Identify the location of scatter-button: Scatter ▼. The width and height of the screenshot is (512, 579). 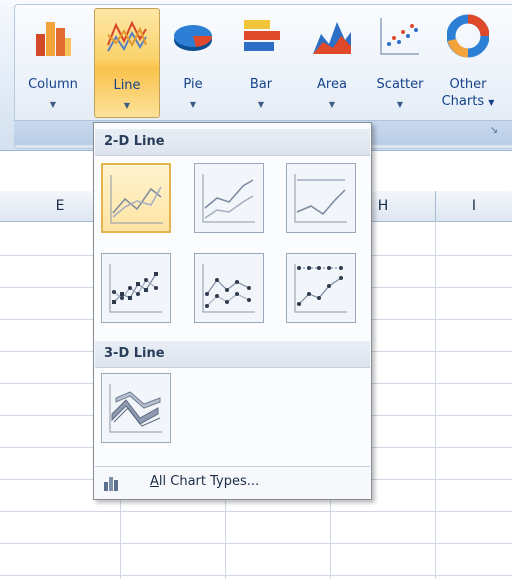
(400, 62).